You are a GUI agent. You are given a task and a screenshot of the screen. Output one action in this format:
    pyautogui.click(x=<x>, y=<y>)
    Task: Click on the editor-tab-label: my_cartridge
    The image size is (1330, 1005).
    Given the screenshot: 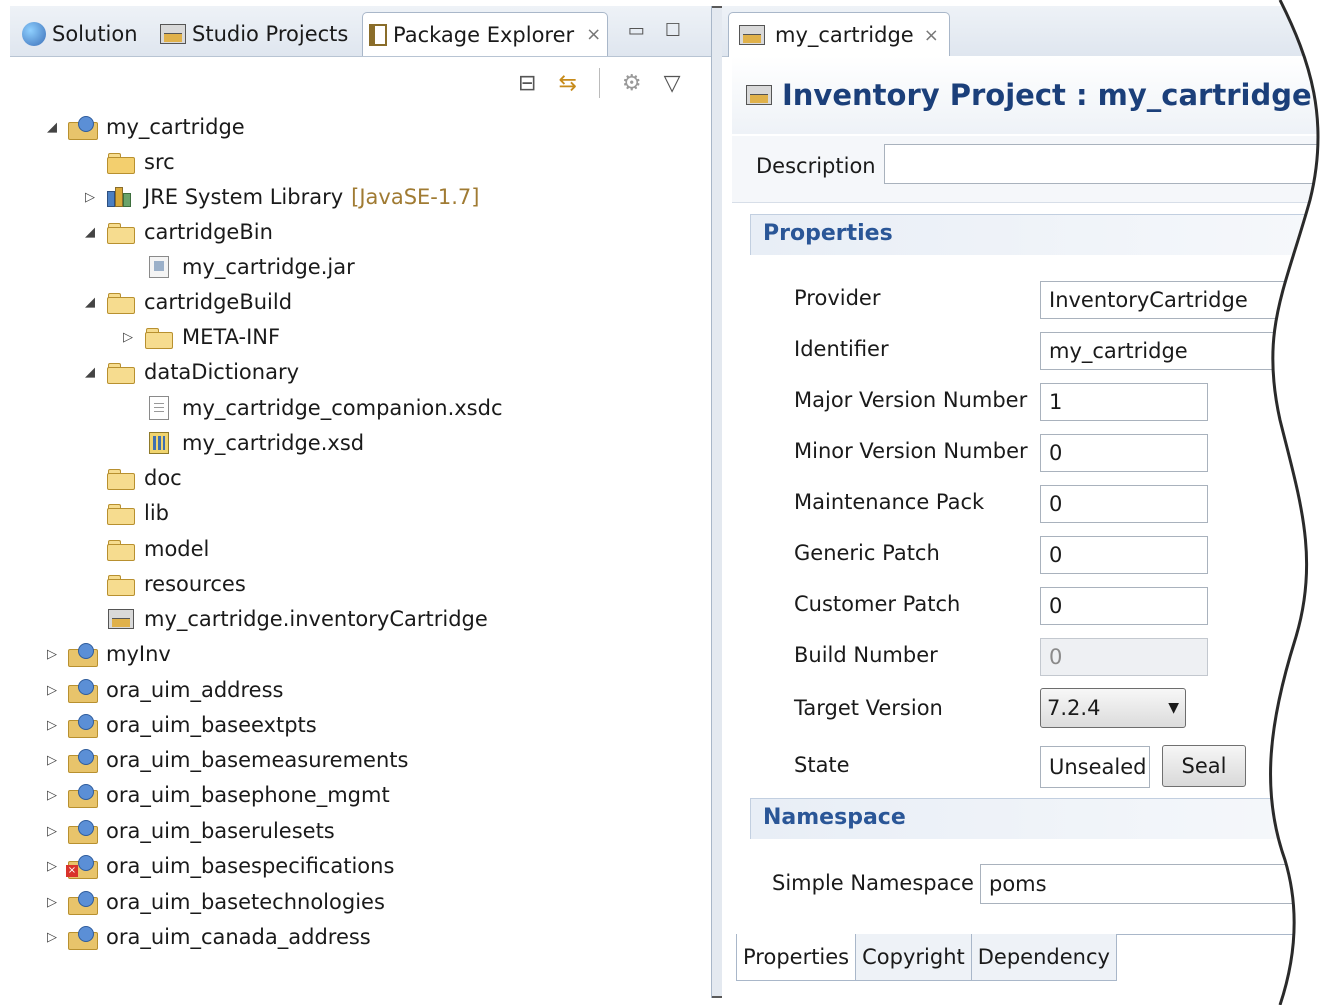 What is the action you would take?
    pyautogui.click(x=844, y=35)
    